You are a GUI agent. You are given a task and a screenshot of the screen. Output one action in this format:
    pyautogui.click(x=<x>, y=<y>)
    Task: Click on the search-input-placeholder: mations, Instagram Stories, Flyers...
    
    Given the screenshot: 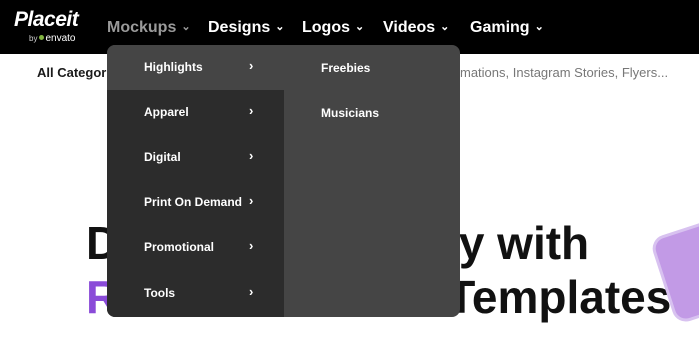 What is the action you would take?
    pyautogui.click(x=564, y=73)
    